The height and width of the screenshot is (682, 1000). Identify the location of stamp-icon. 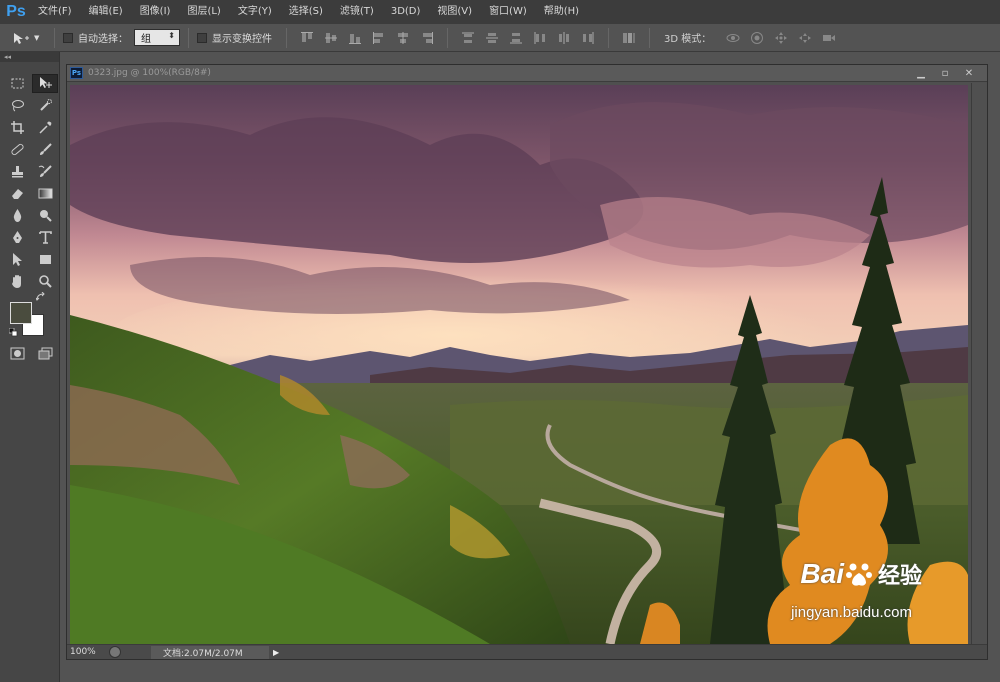
(17, 172).